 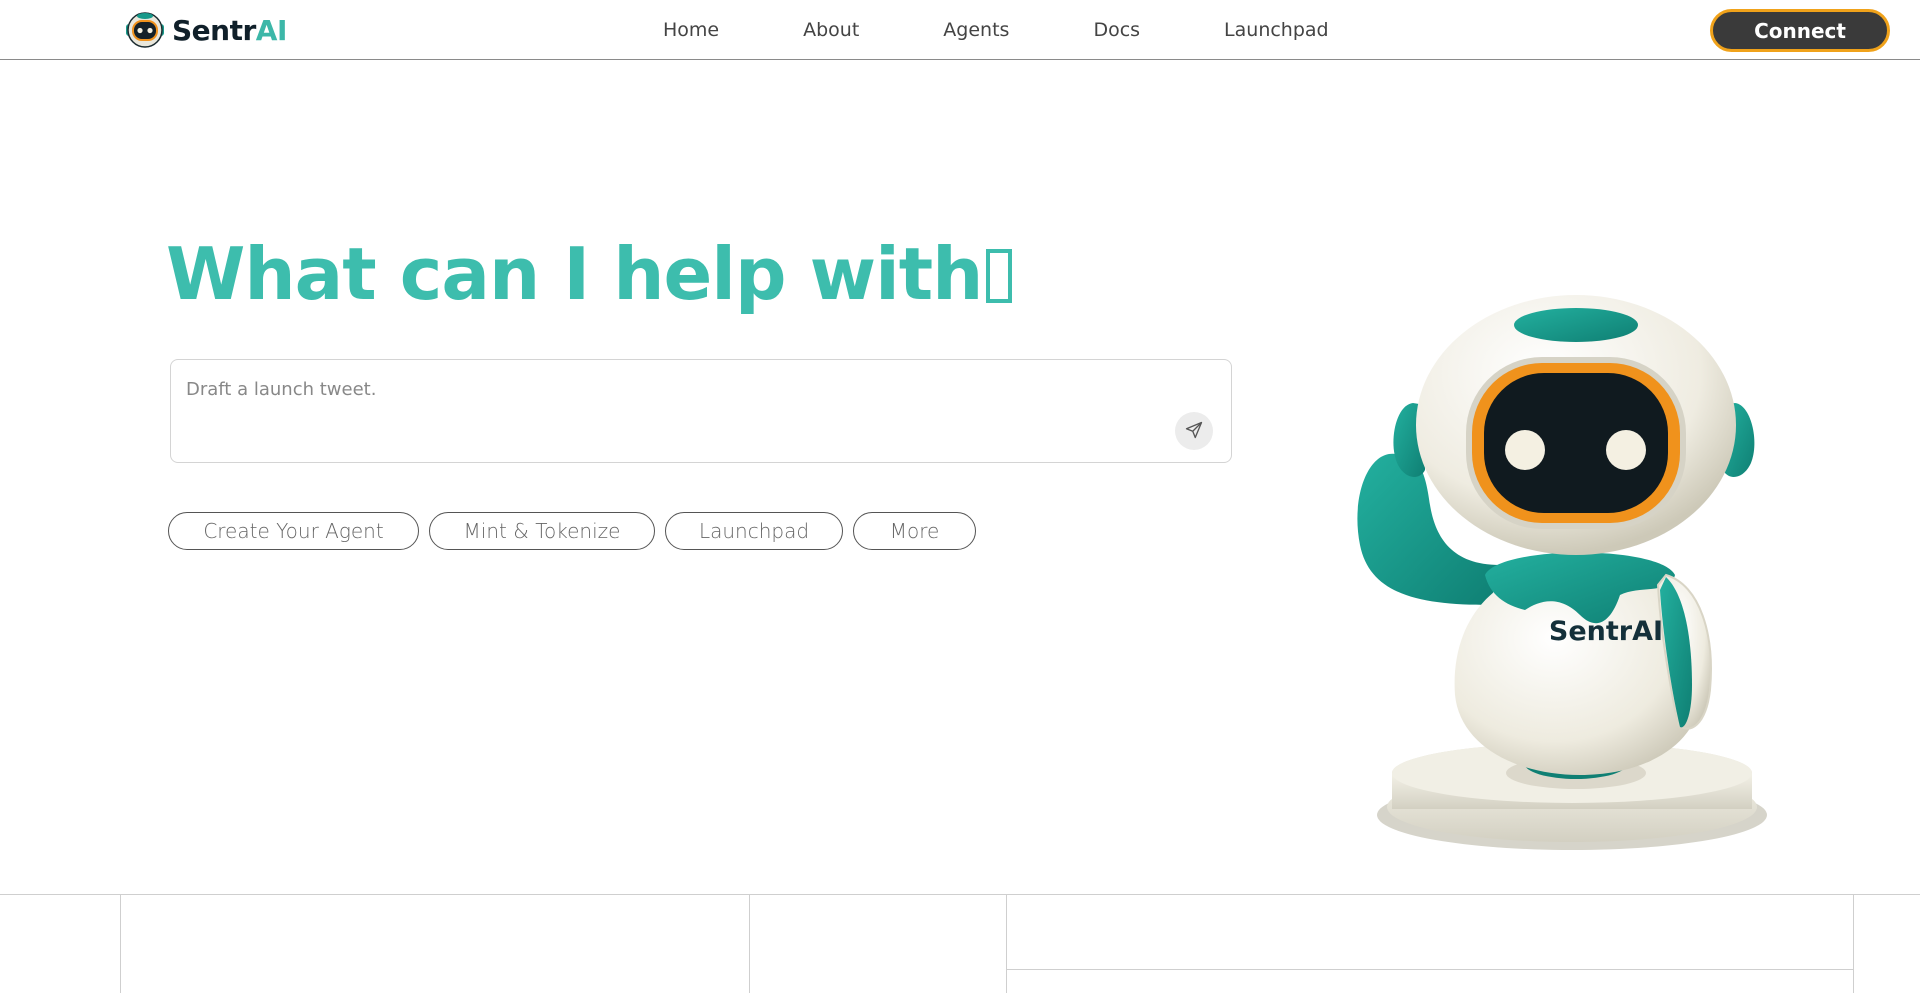 I want to click on chip-launchpad: Launchpad, so click(x=754, y=531).